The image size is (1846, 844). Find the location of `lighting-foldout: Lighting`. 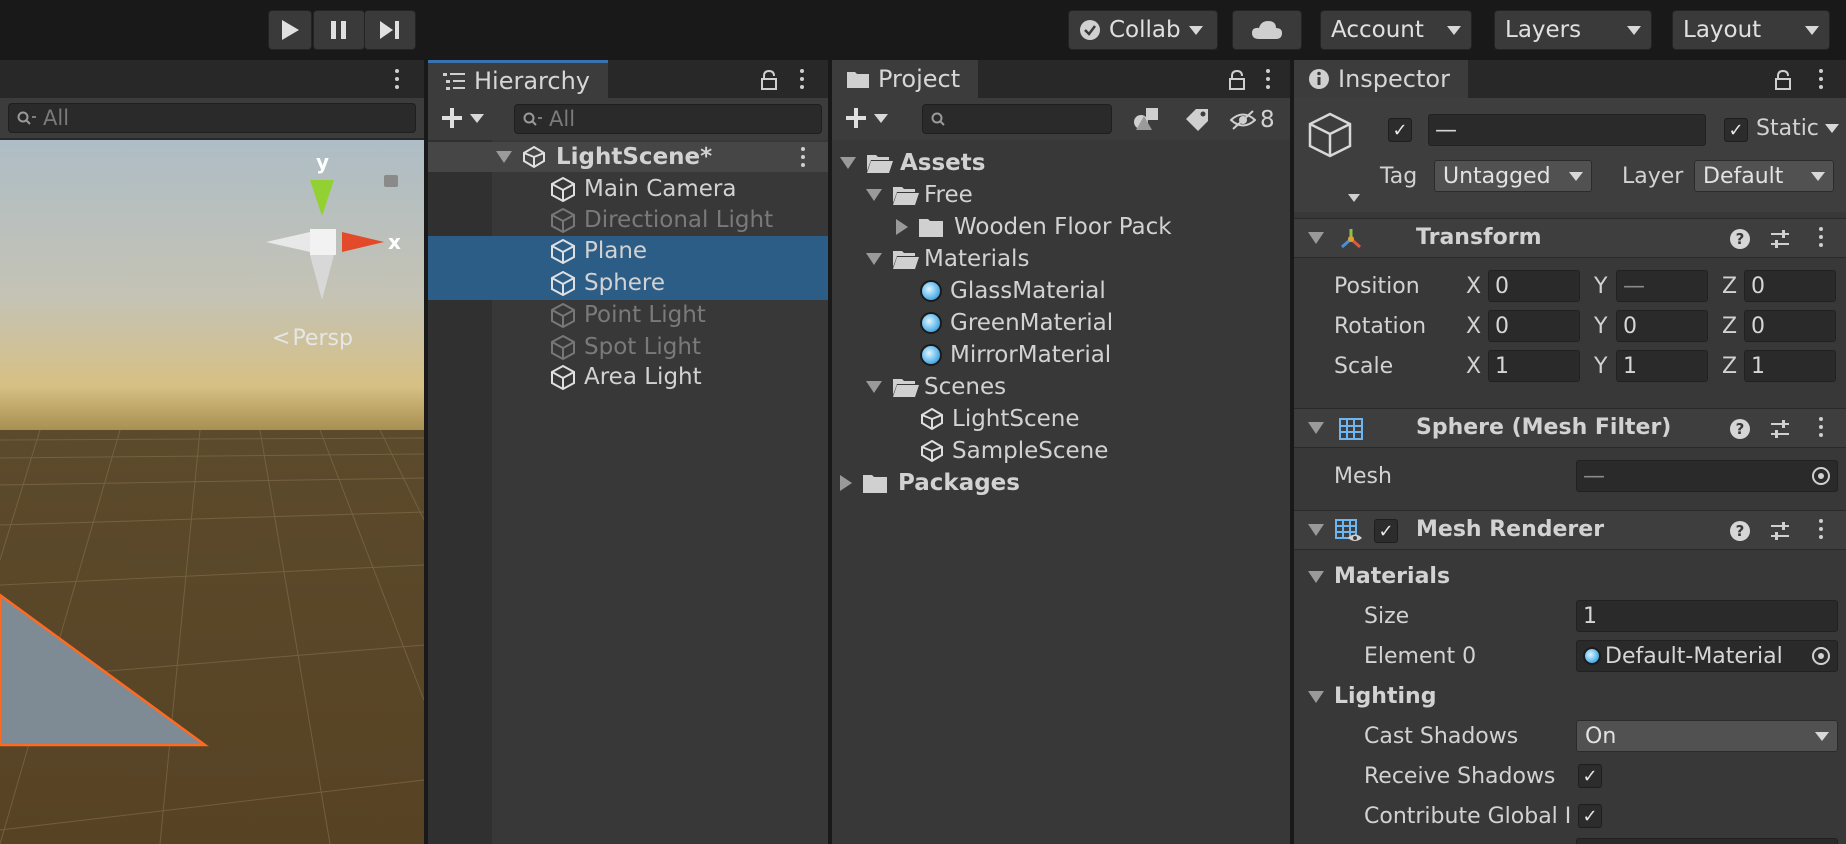

lighting-foldout: Lighting is located at coordinates (1372, 696).